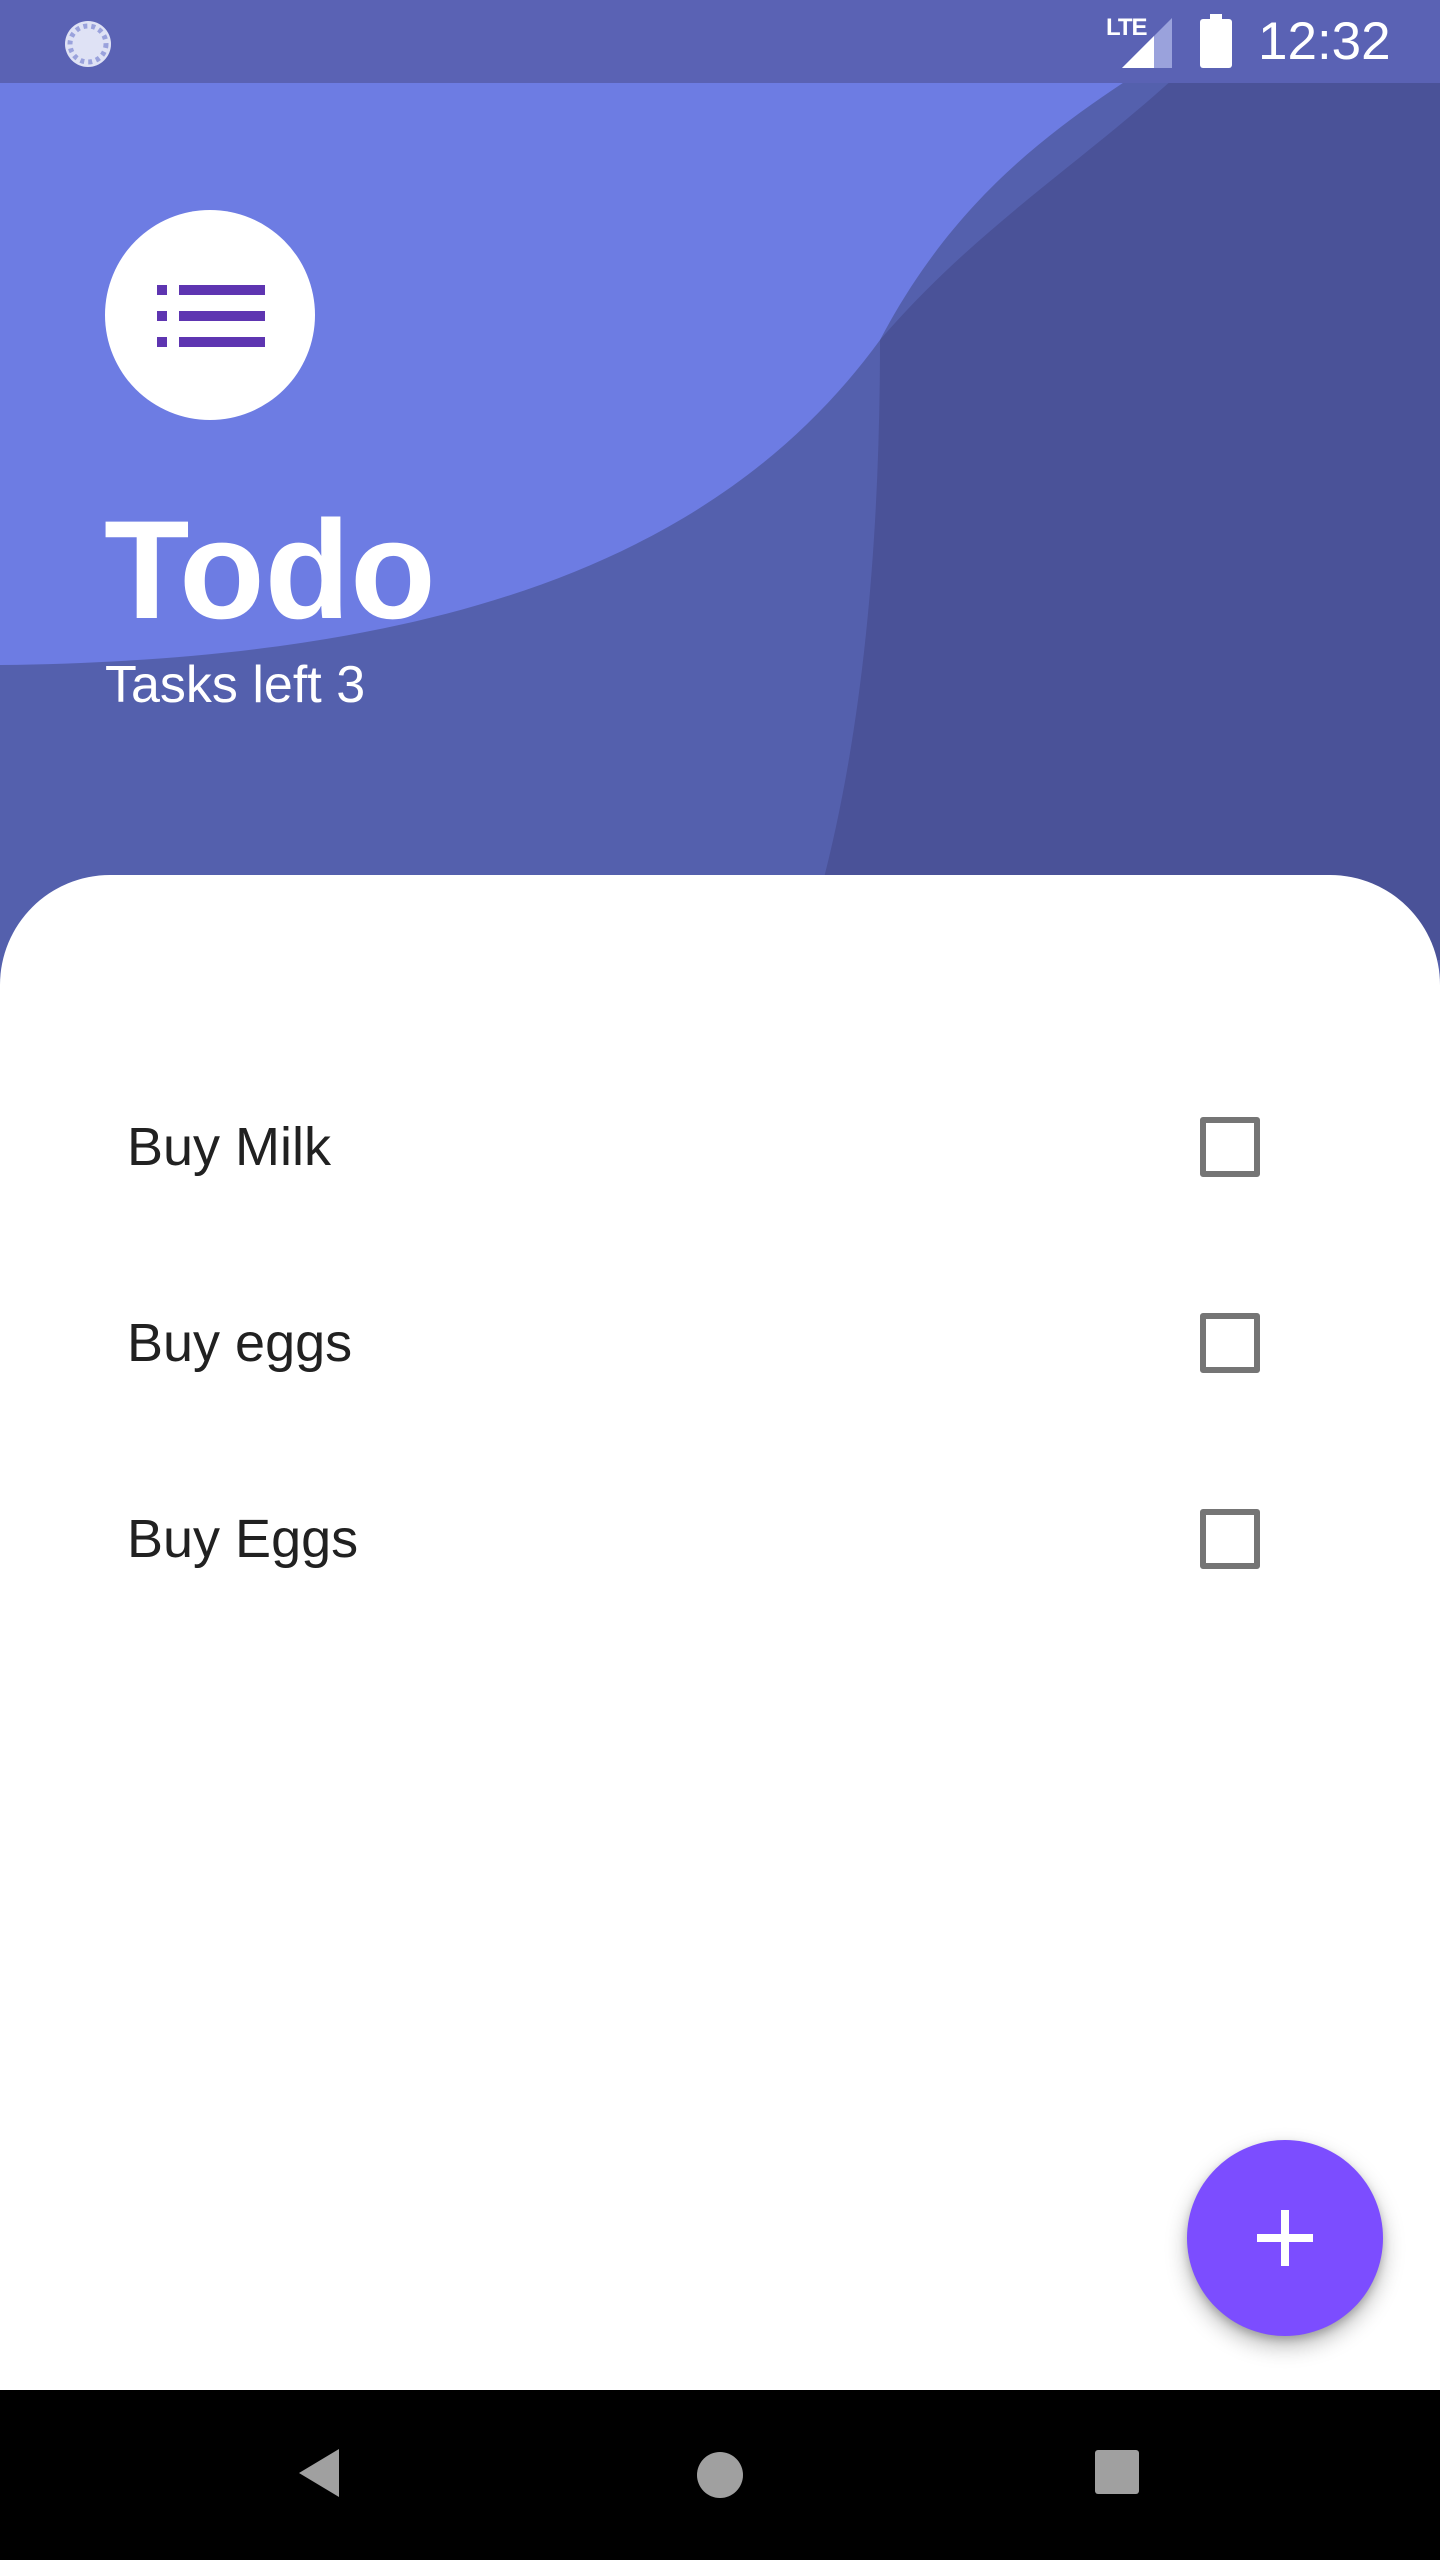  I want to click on task-label: Buy Eggs, so click(243, 1539).